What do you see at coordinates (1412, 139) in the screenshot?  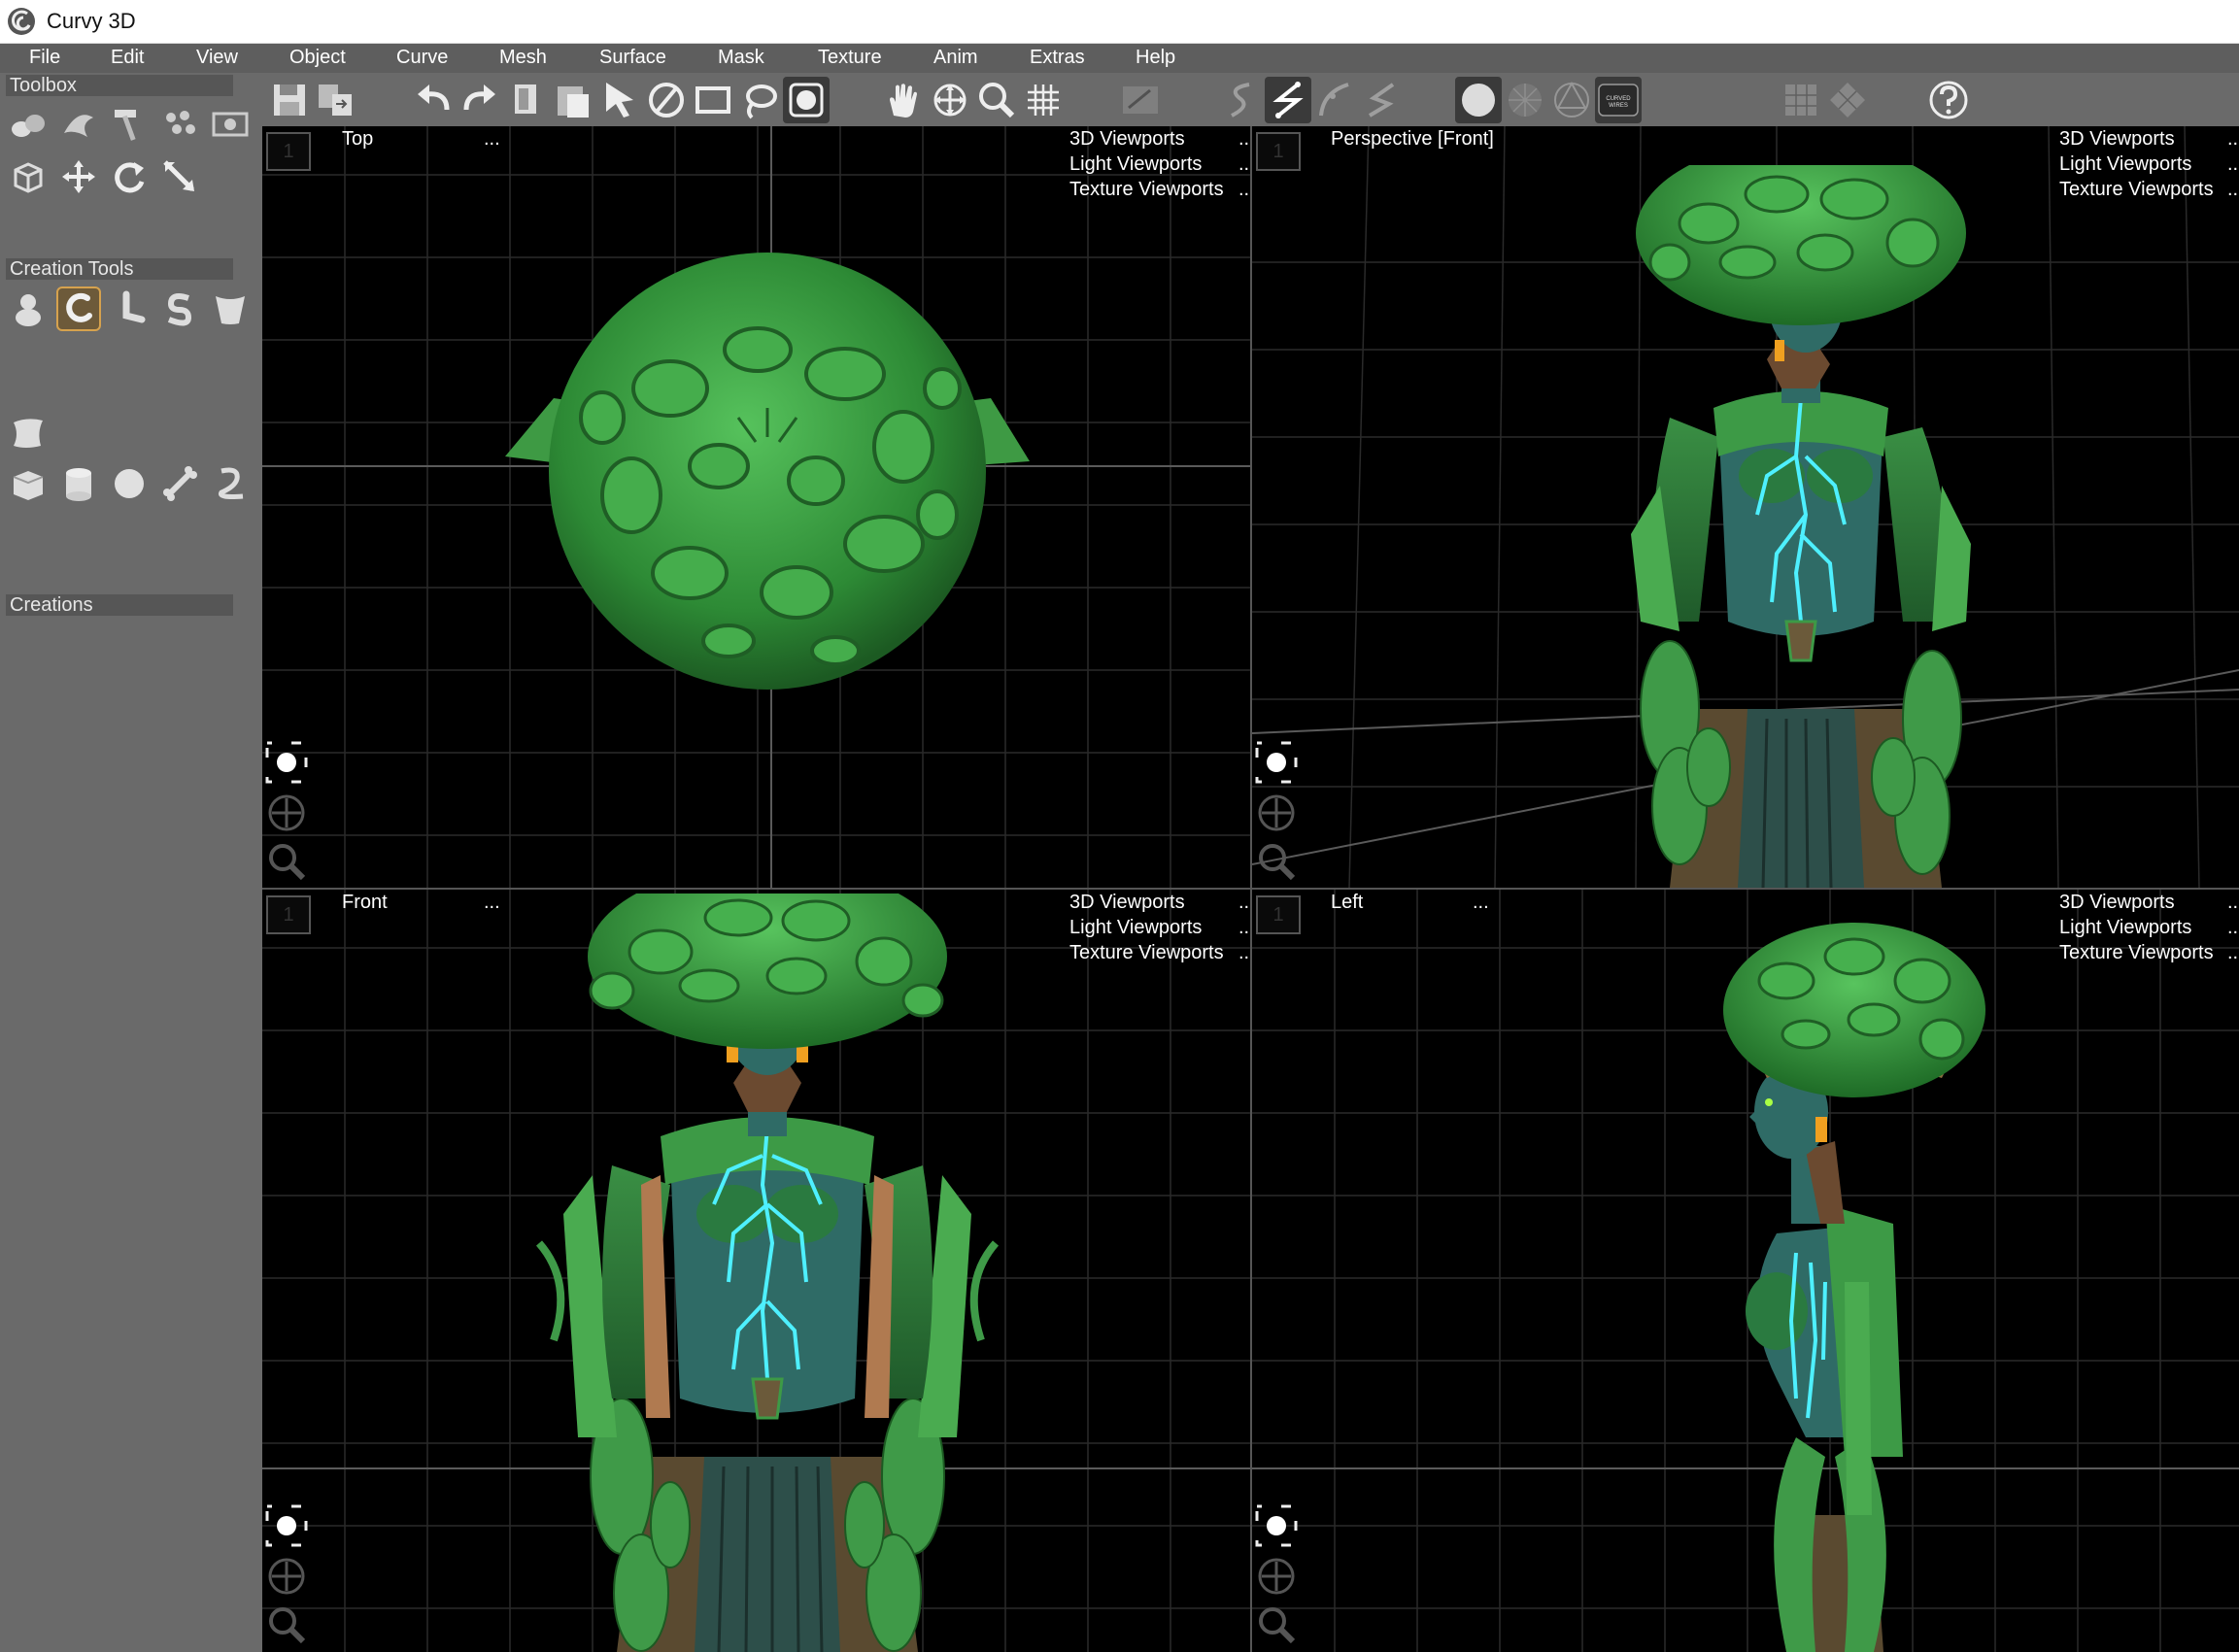 I see `viewport-name: Perspective [Front]` at bounding box center [1412, 139].